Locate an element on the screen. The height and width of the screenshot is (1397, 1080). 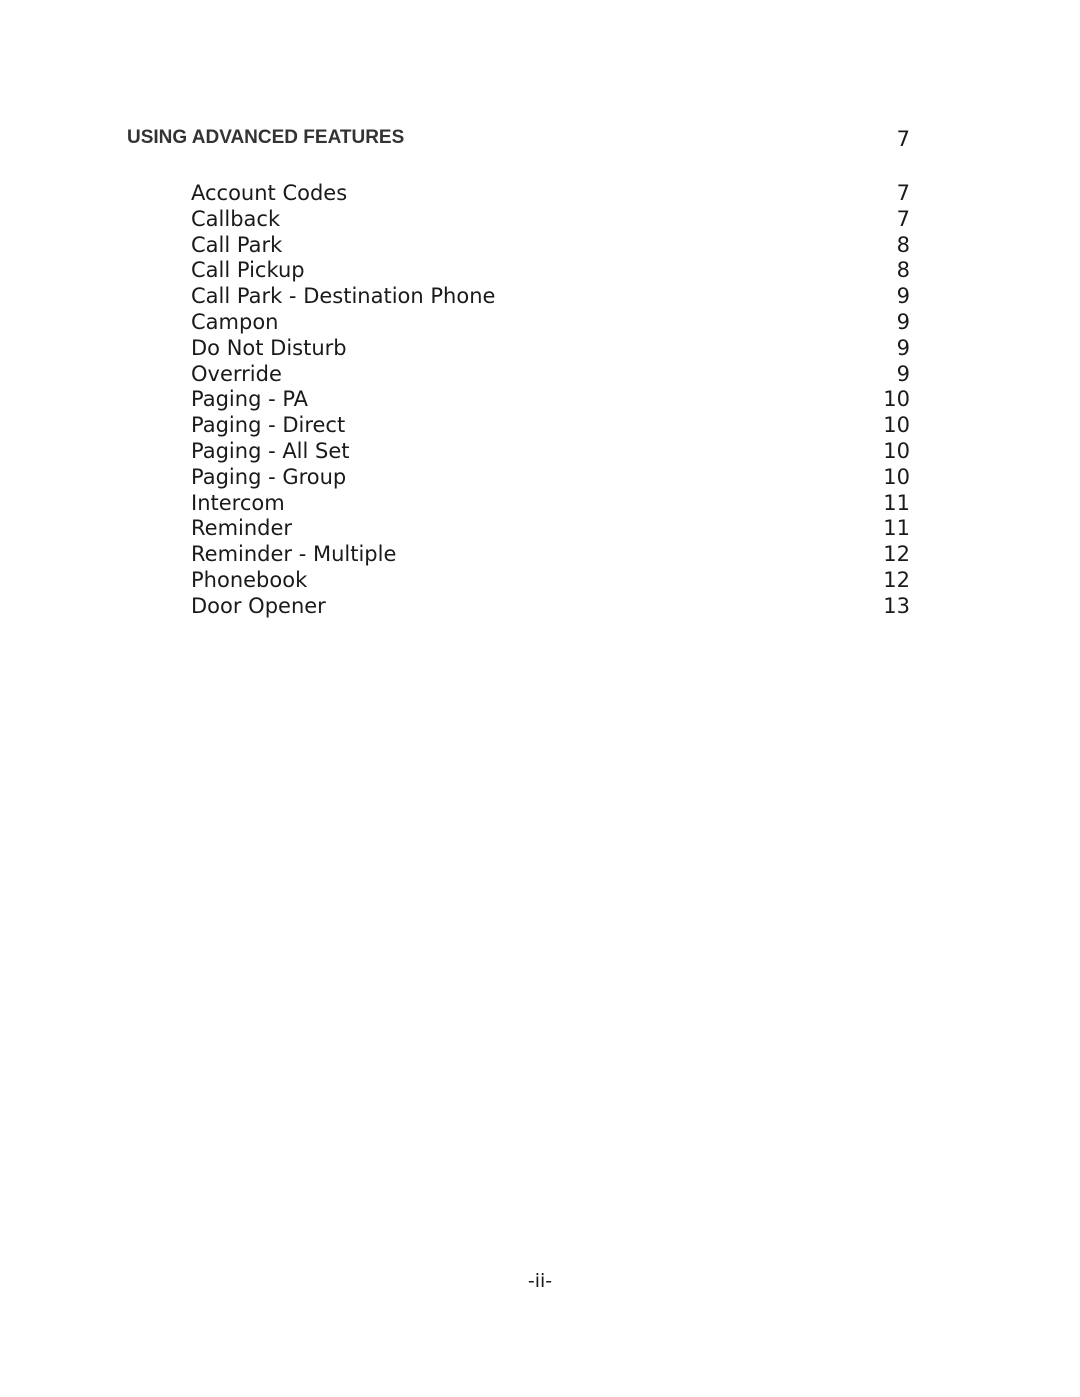
toc-entry: Override 9 is located at coordinates (550, 374).